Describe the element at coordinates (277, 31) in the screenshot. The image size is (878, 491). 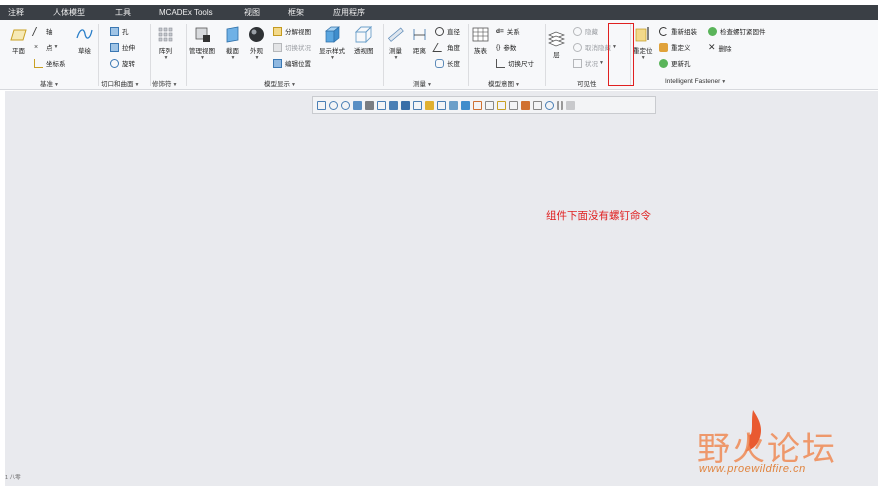
I see `explode-view-icon` at that location.